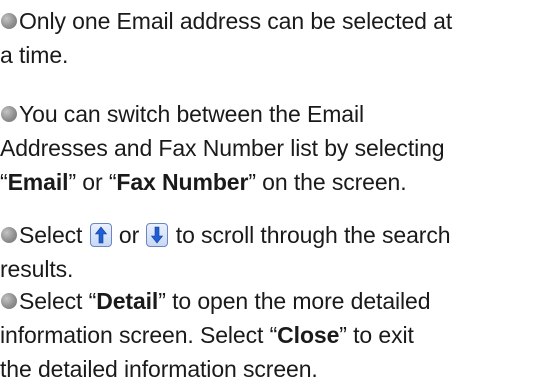  I want to click on scroll-up-arrow-icon, so click(100, 235).